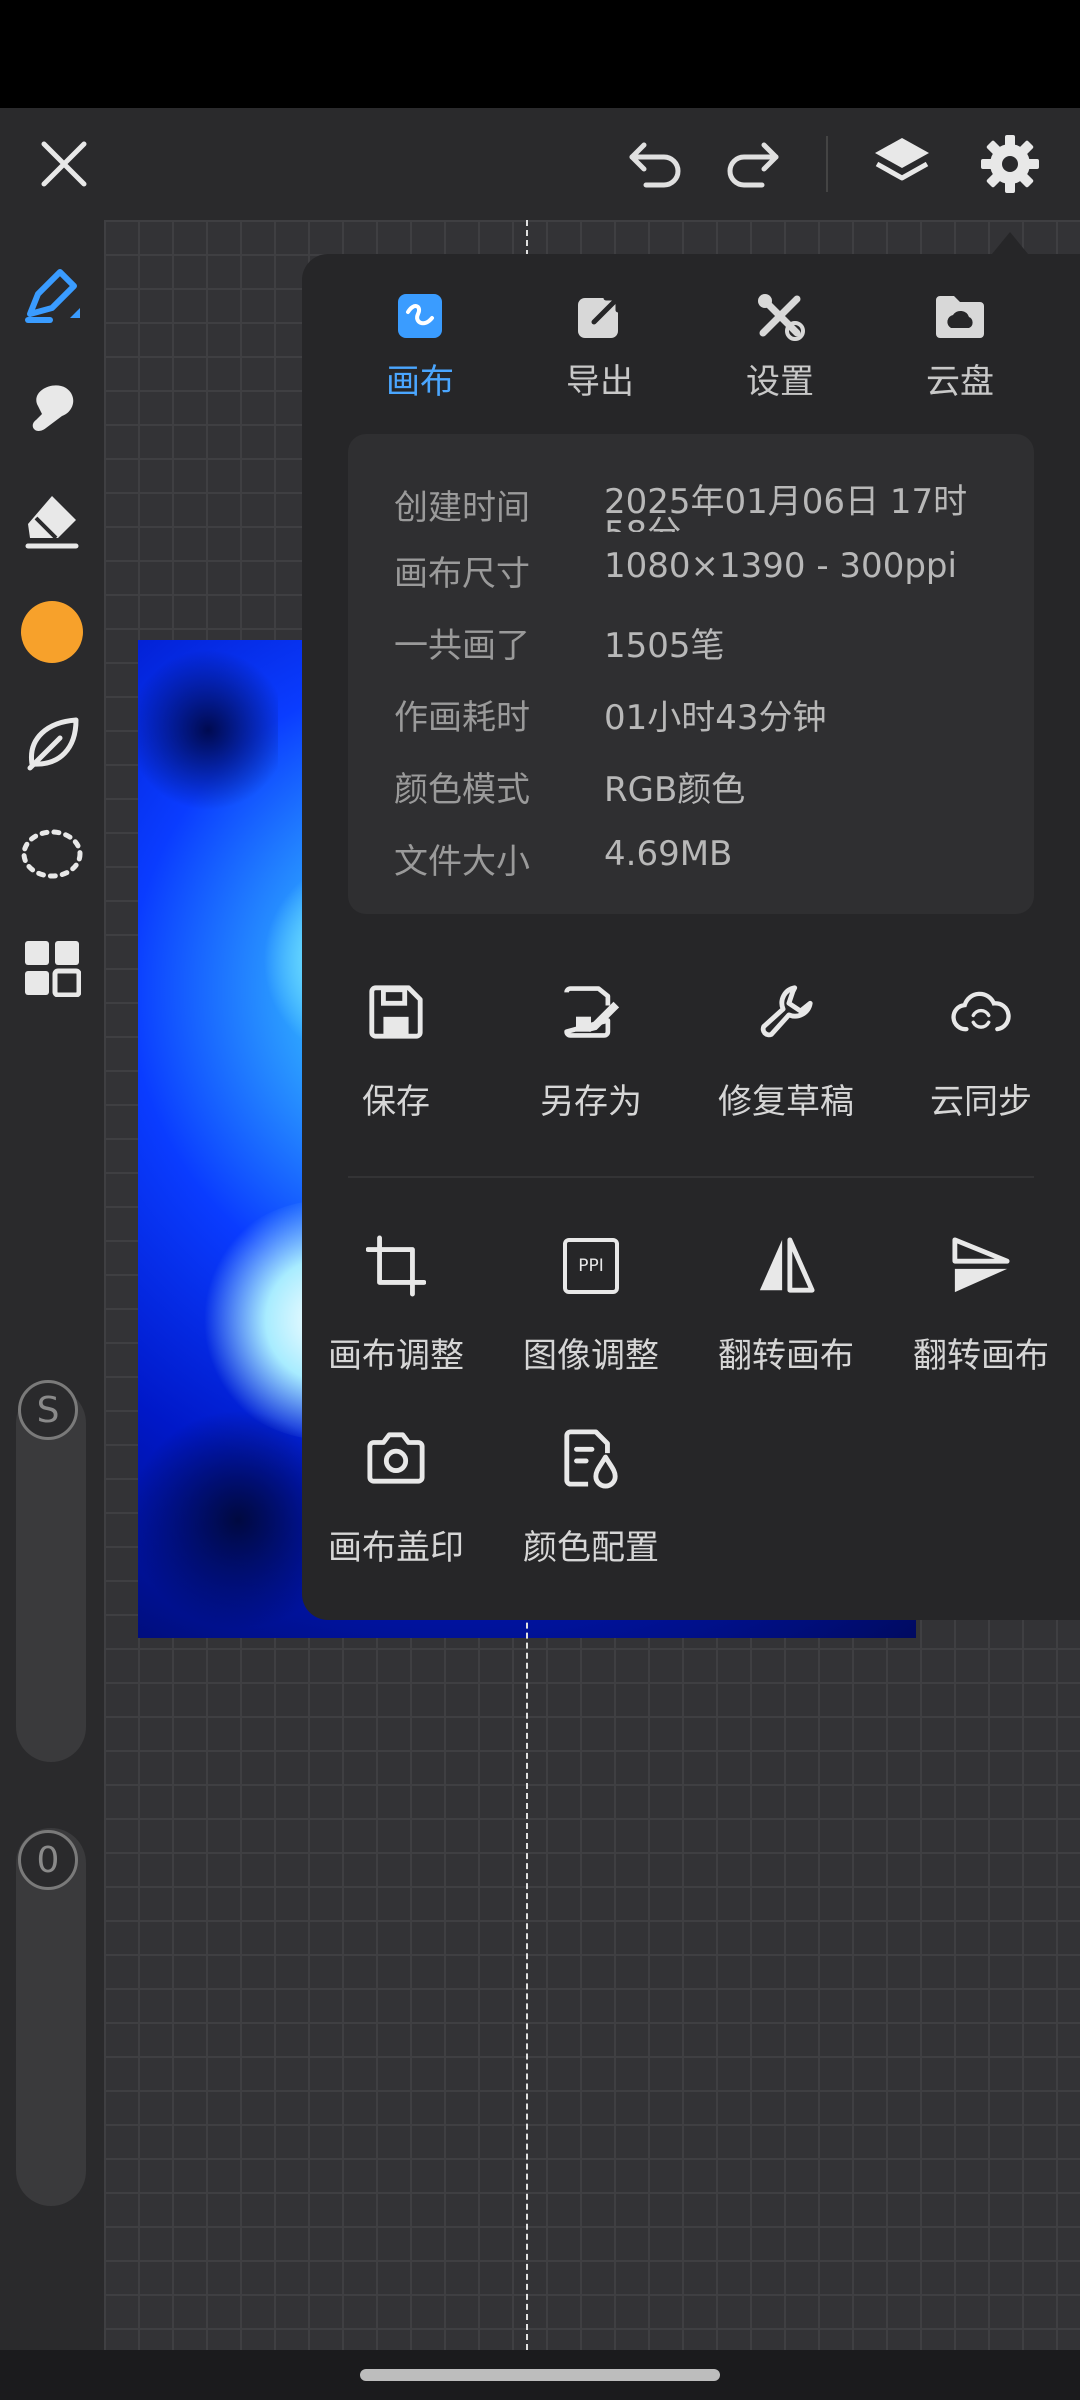 The image size is (1080, 2400). I want to click on action-label: 修复草稿, so click(786, 1102).